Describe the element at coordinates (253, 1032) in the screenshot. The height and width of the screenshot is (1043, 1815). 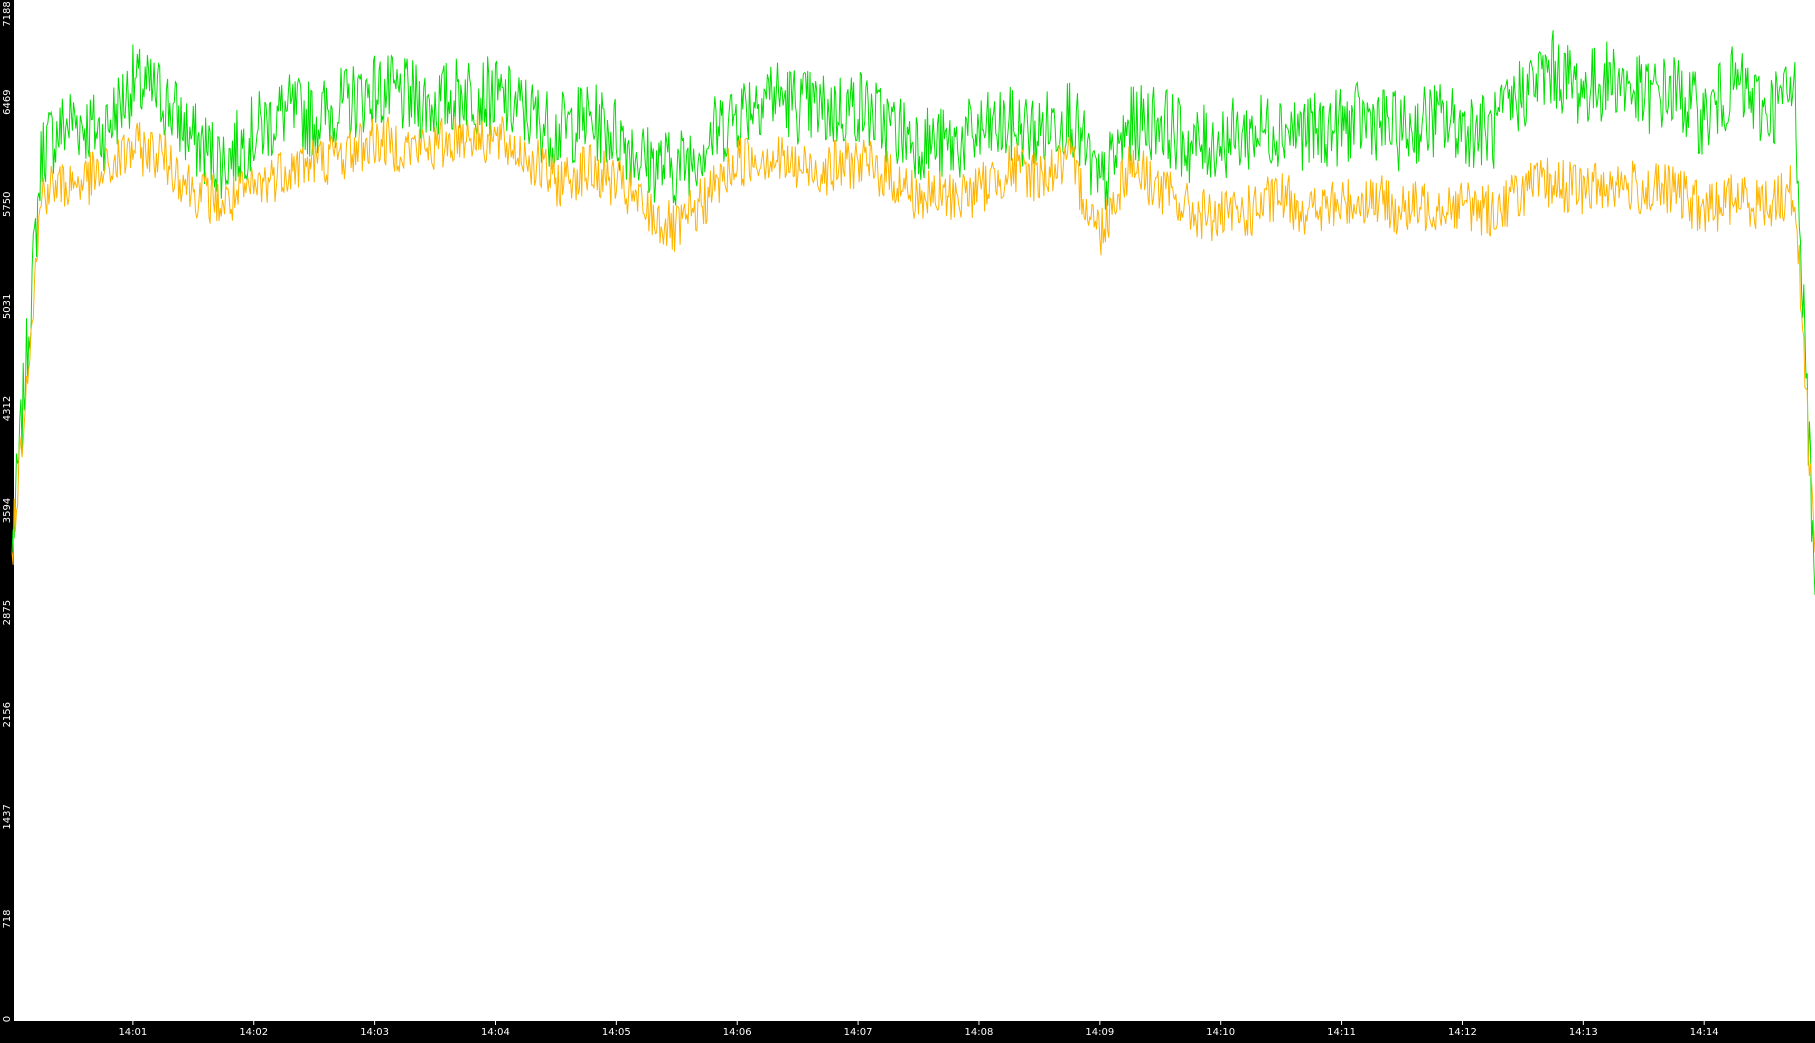
I see `x-tick-label: 14:02` at that location.